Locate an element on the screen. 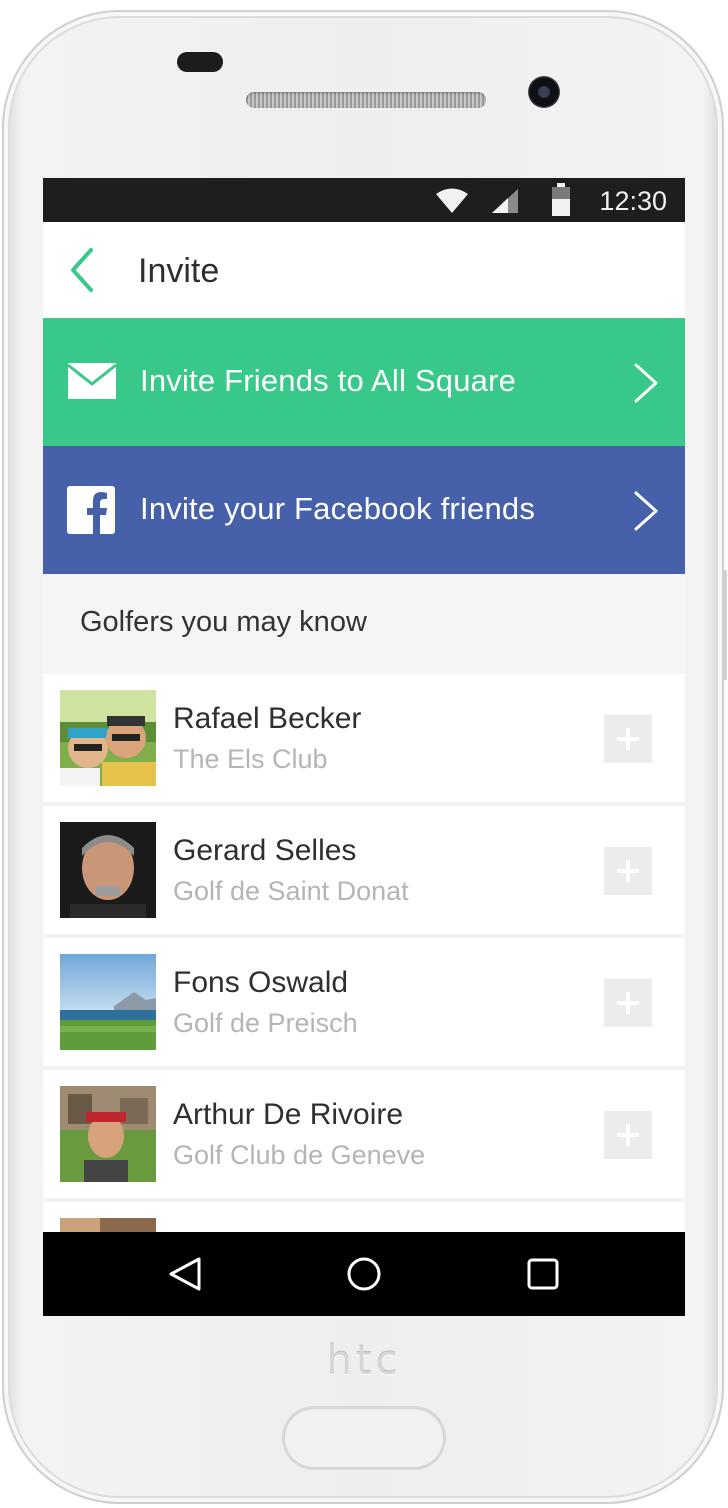  home-circle-icon is located at coordinates (364, 1274).